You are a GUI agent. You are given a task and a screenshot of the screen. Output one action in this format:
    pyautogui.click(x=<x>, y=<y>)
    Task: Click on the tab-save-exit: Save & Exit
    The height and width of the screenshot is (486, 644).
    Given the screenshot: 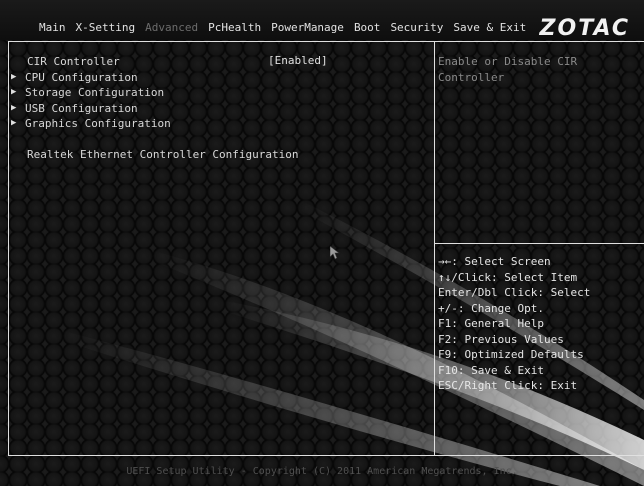 What is the action you would take?
    pyautogui.click(x=489, y=30)
    